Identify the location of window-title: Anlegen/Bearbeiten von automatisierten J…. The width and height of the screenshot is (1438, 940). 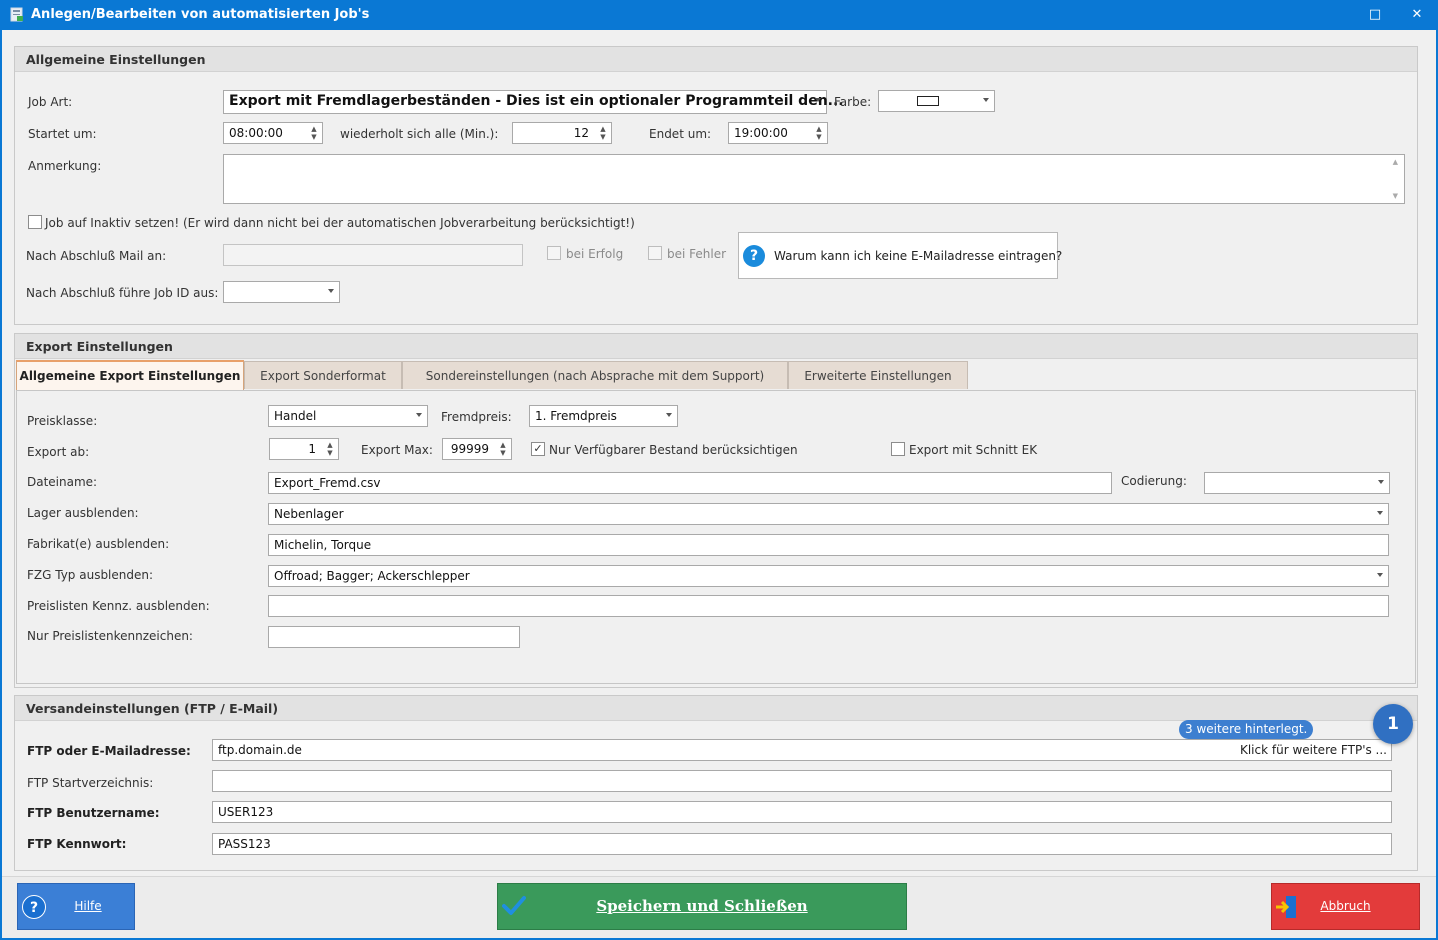
(200, 14).